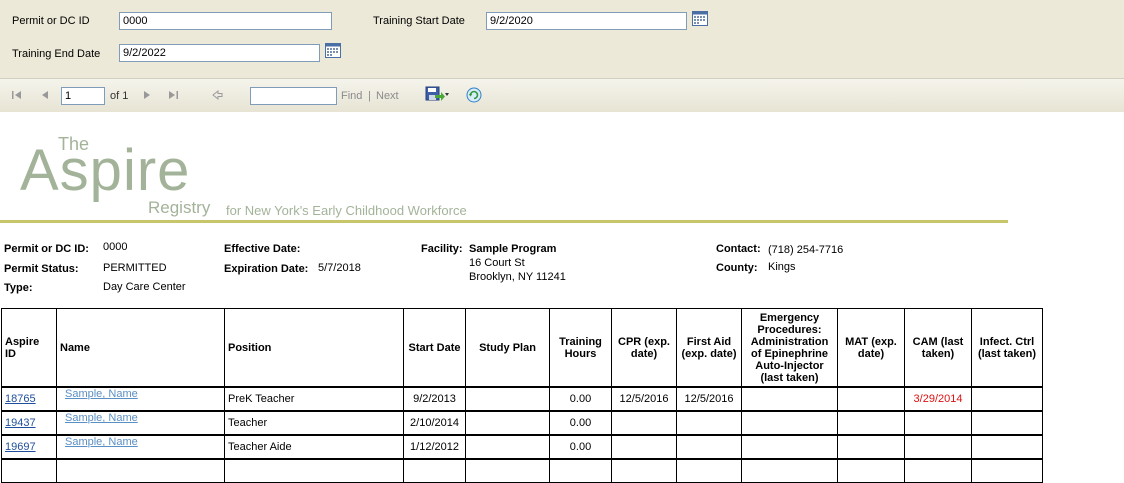 This screenshot has height=483, width=1124. Describe the element at coordinates (513, 249) in the screenshot. I see `facility-name: Sample Program` at that location.